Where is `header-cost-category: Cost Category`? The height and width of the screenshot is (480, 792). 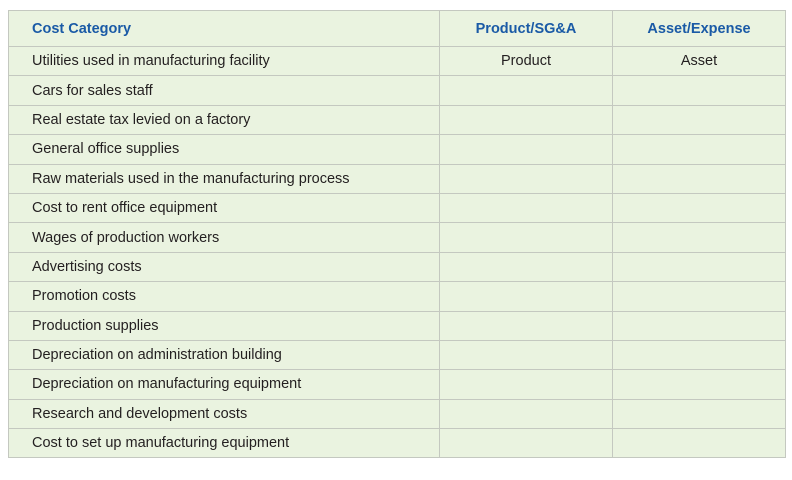
header-cost-category: Cost Category is located at coordinates (224, 28).